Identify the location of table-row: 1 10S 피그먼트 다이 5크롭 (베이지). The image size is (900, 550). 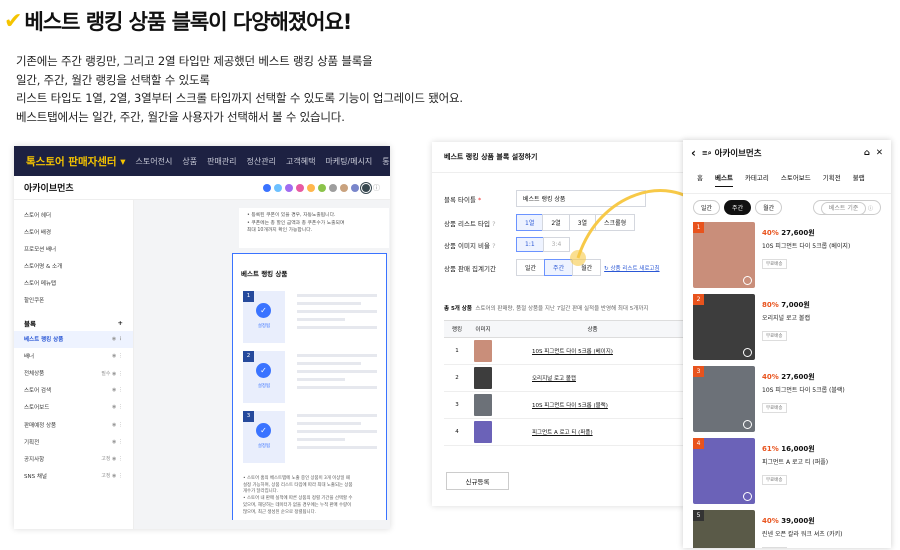
(565, 351).